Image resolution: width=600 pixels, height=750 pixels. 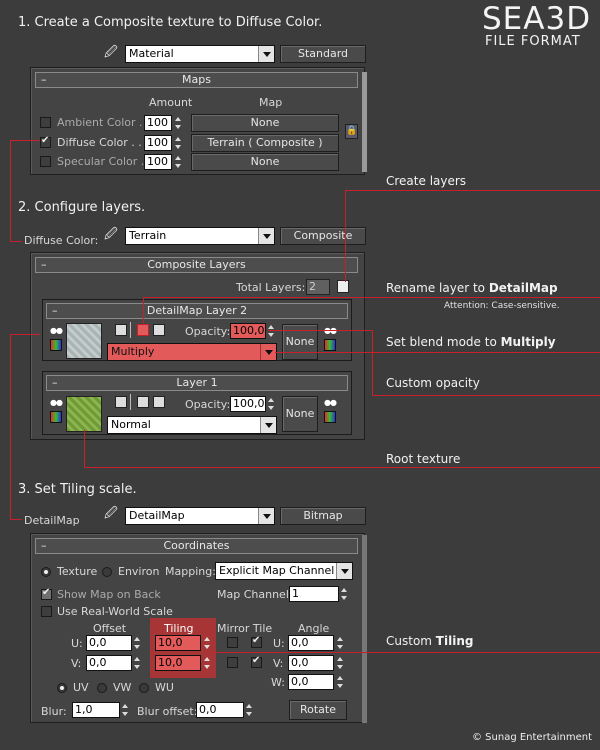 What do you see at coordinates (323, 54) in the screenshot?
I see `material-type-button: Standard` at bounding box center [323, 54].